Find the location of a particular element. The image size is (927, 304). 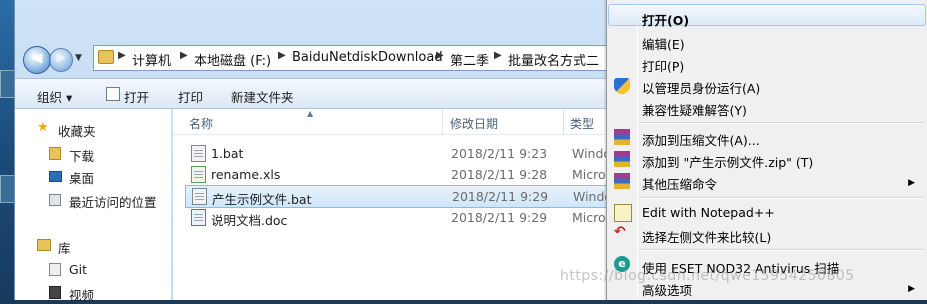

breadcrumb-current-folder: 批量改名方式二 is located at coordinates (553, 59).